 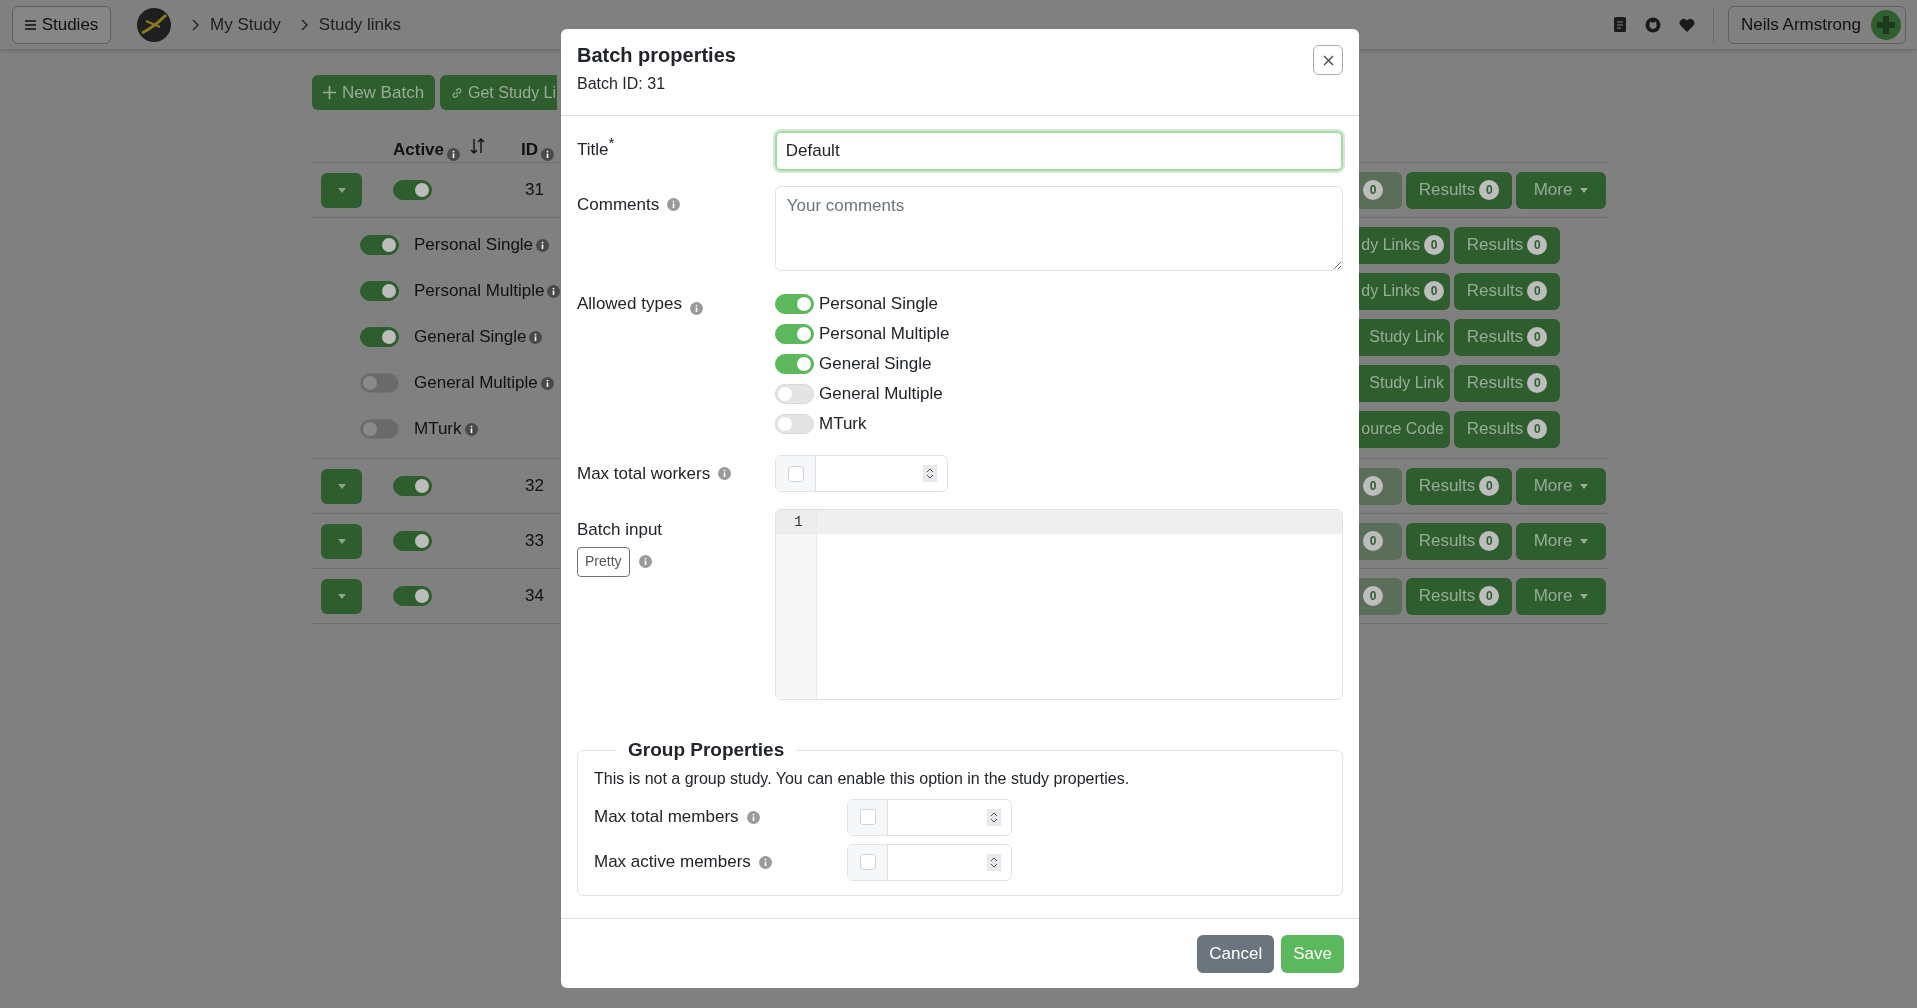 What do you see at coordinates (1236, 953) in the screenshot?
I see `cancel-button: Cancel` at bounding box center [1236, 953].